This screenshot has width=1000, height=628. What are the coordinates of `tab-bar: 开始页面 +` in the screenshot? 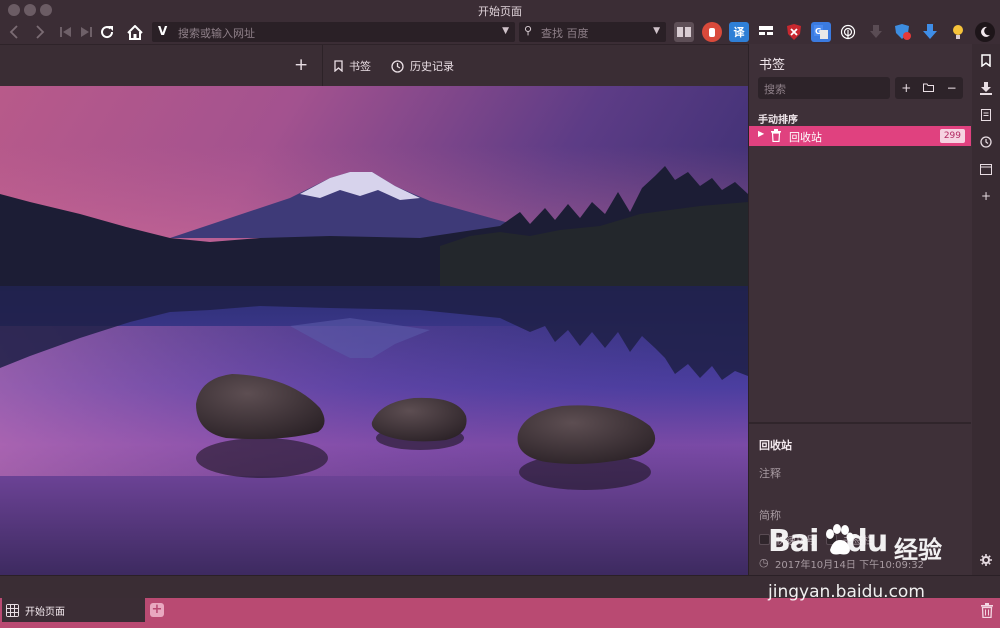 It's located at (500, 613).